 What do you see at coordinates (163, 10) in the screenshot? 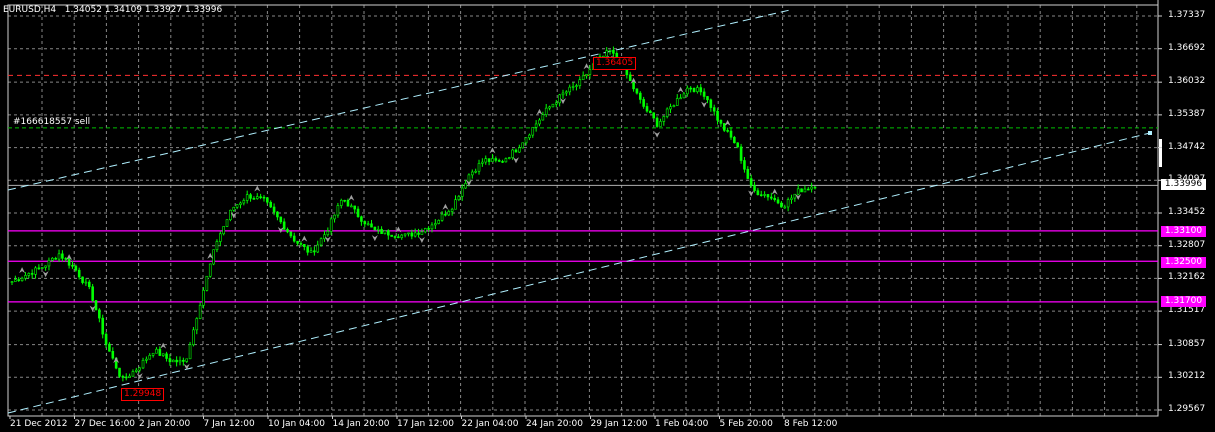
I see `low-price: 1.33927` at bounding box center [163, 10].